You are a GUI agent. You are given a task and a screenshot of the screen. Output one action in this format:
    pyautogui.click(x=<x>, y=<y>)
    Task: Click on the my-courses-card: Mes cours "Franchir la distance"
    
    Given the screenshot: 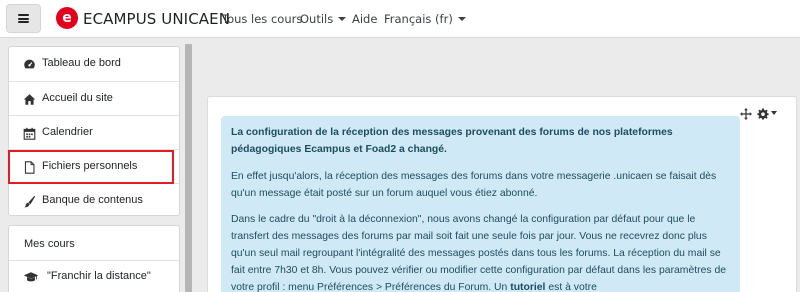 What is the action you would take?
    pyautogui.click(x=94, y=258)
    